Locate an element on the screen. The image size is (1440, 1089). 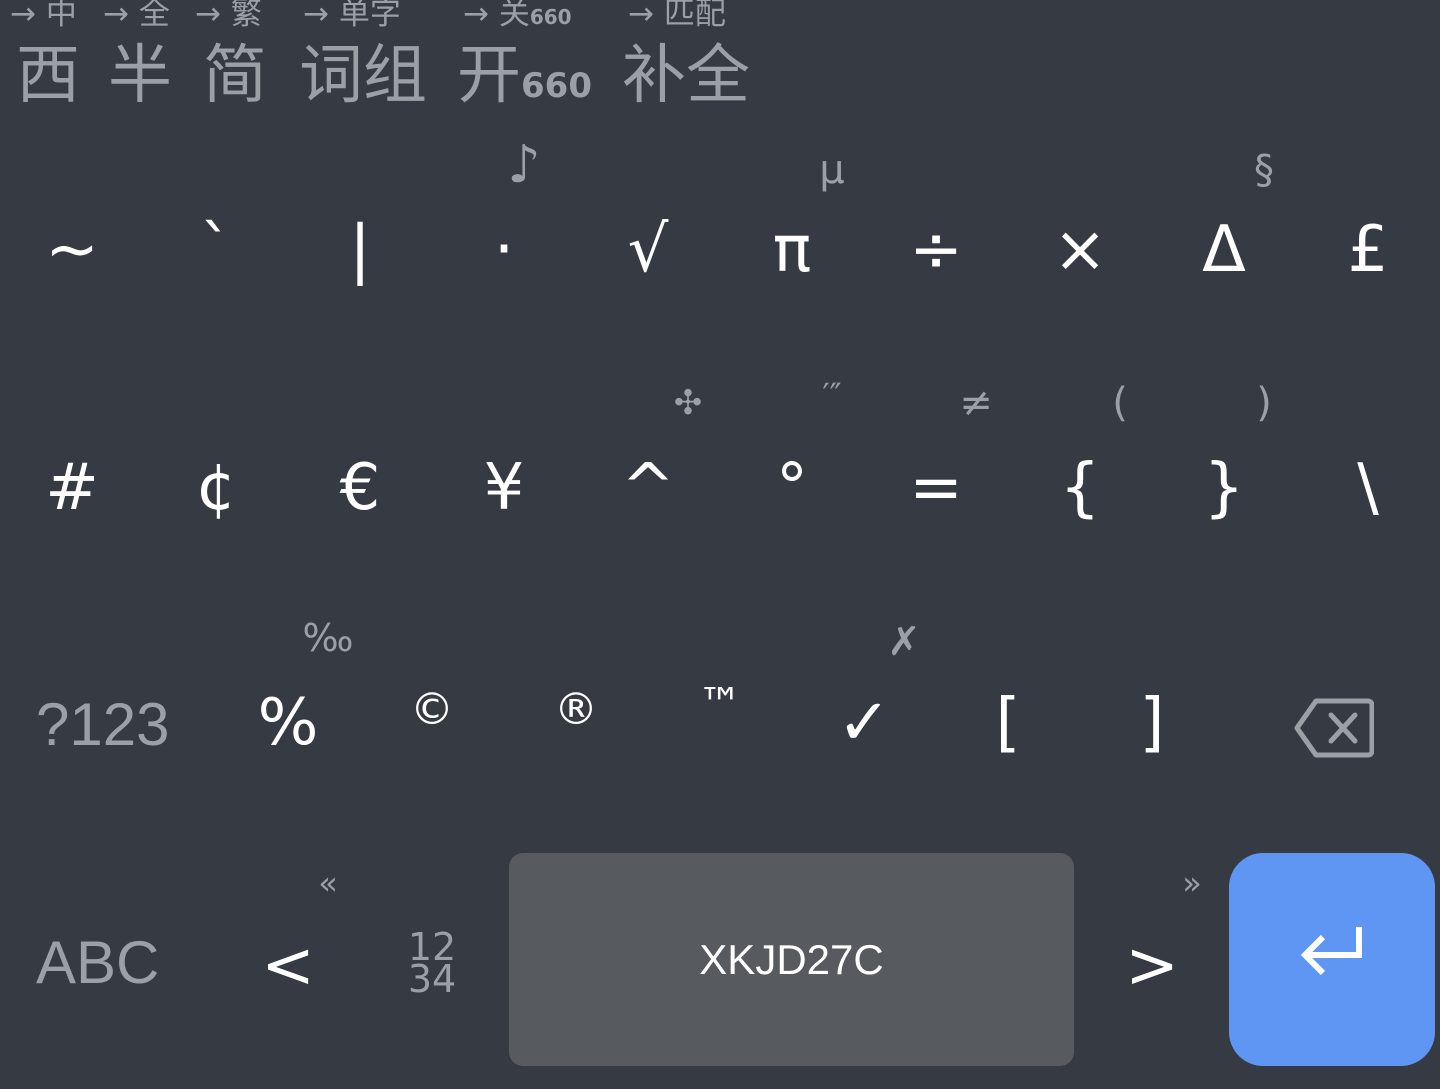
key-alt: ‰ is located at coordinates (328, 638).